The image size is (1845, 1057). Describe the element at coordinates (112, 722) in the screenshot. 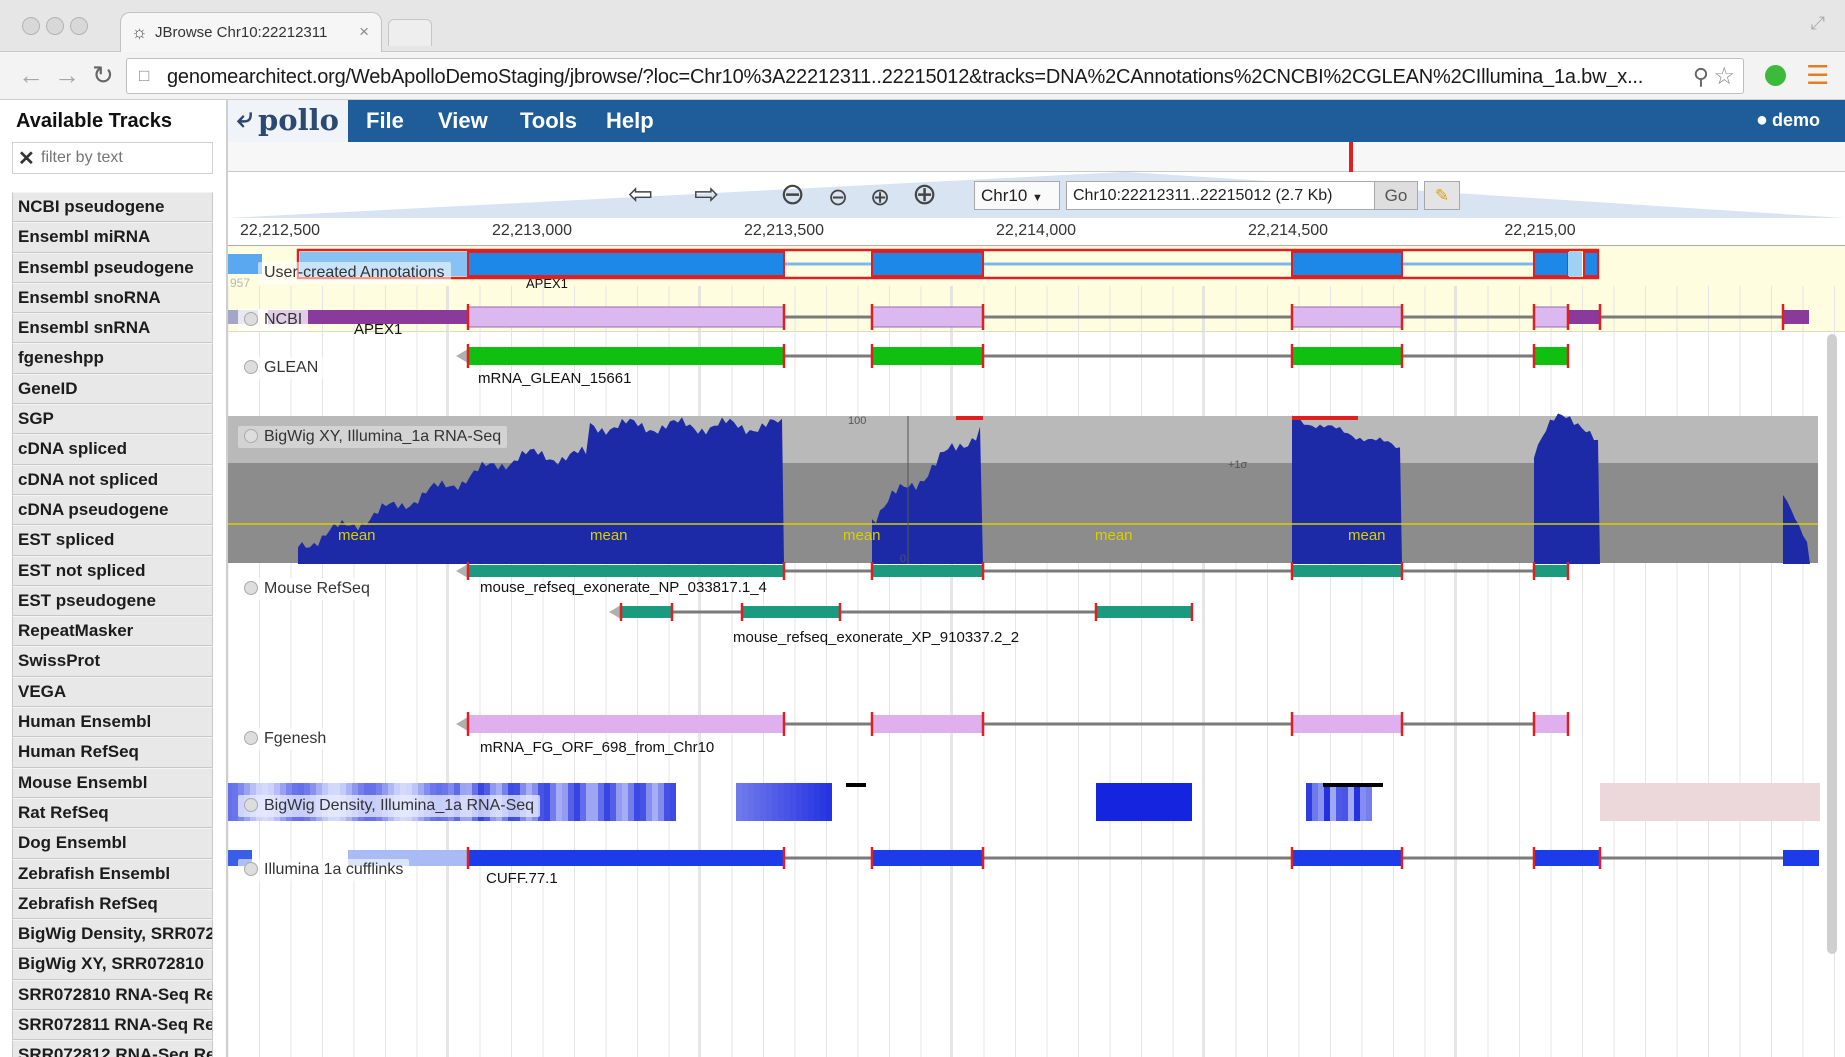

I see `available-track-item: Human Ensembl` at that location.